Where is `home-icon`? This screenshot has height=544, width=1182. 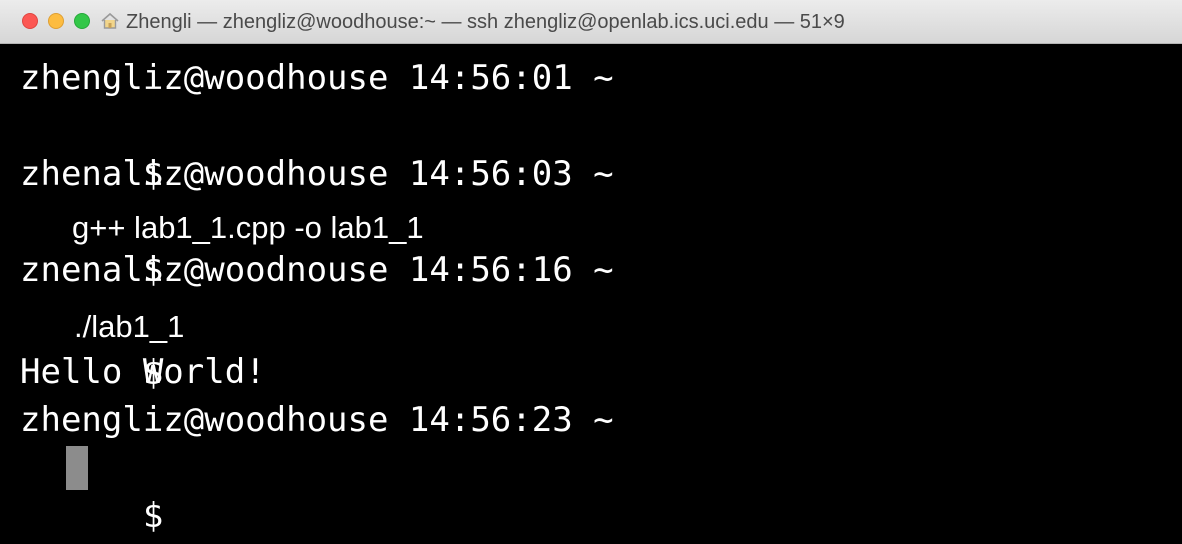 home-icon is located at coordinates (110, 20).